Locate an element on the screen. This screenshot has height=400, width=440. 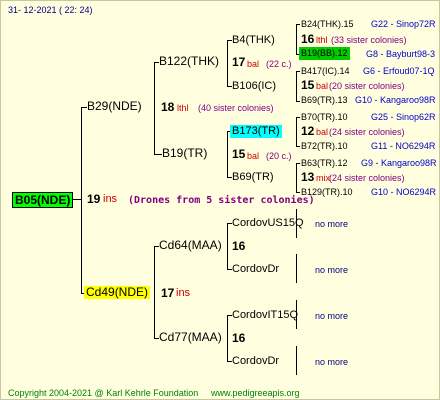
queen-b70: B70(TR).10 is located at coordinates (324, 117).